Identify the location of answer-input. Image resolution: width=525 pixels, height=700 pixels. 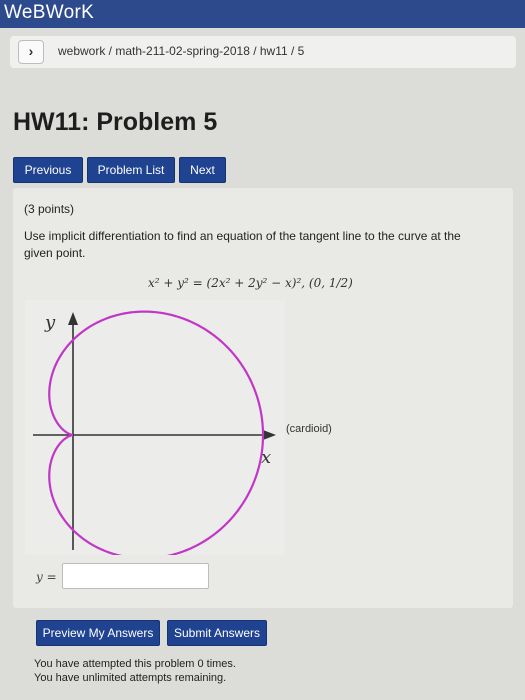
(135, 576).